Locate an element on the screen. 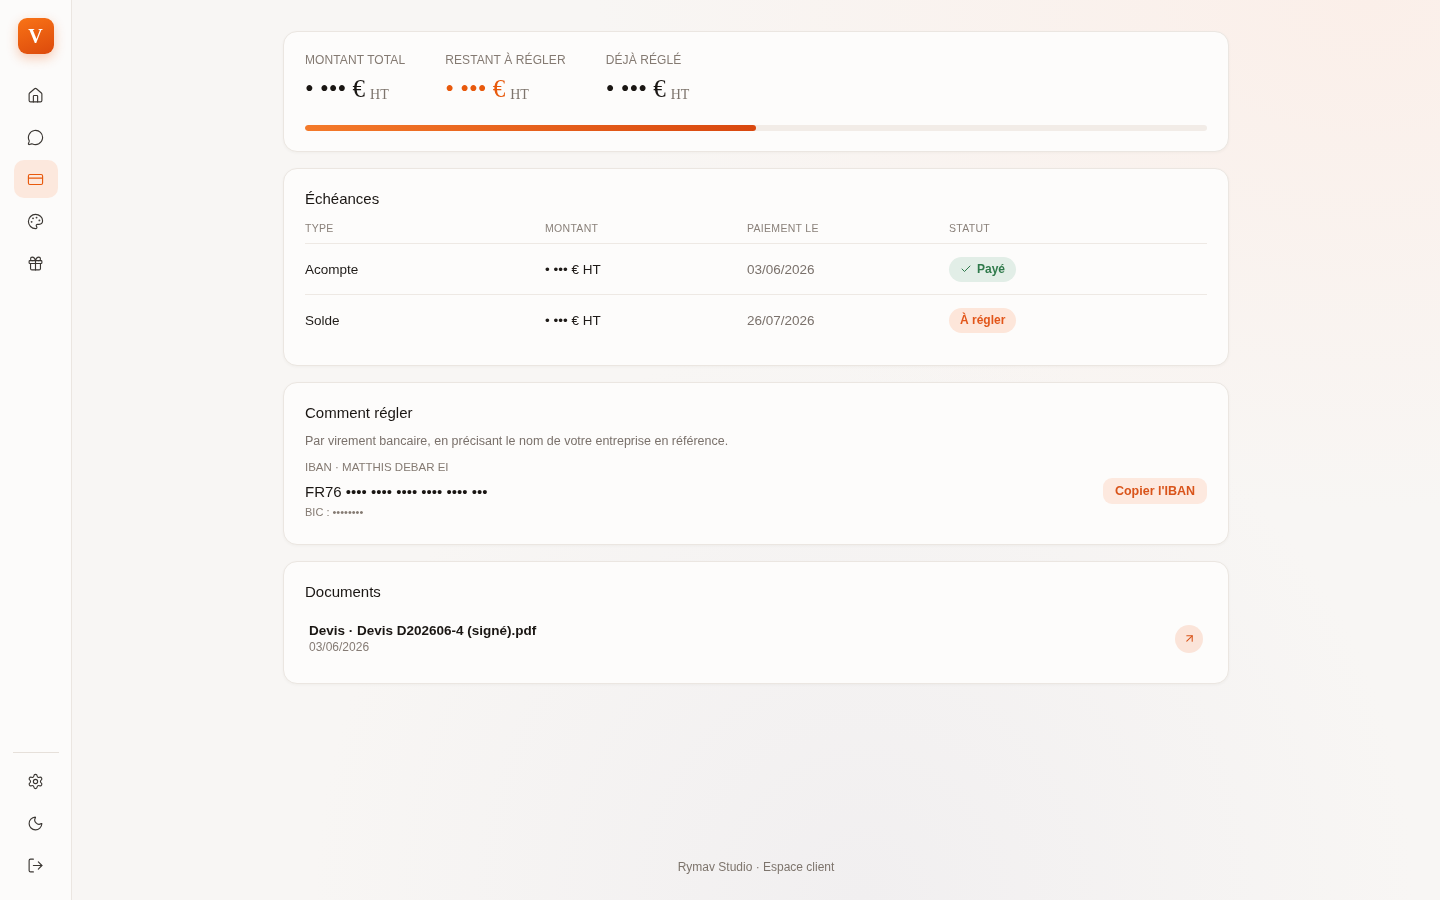 The height and width of the screenshot is (900, 1440). settings-icon is located at coordinates (35, 781).